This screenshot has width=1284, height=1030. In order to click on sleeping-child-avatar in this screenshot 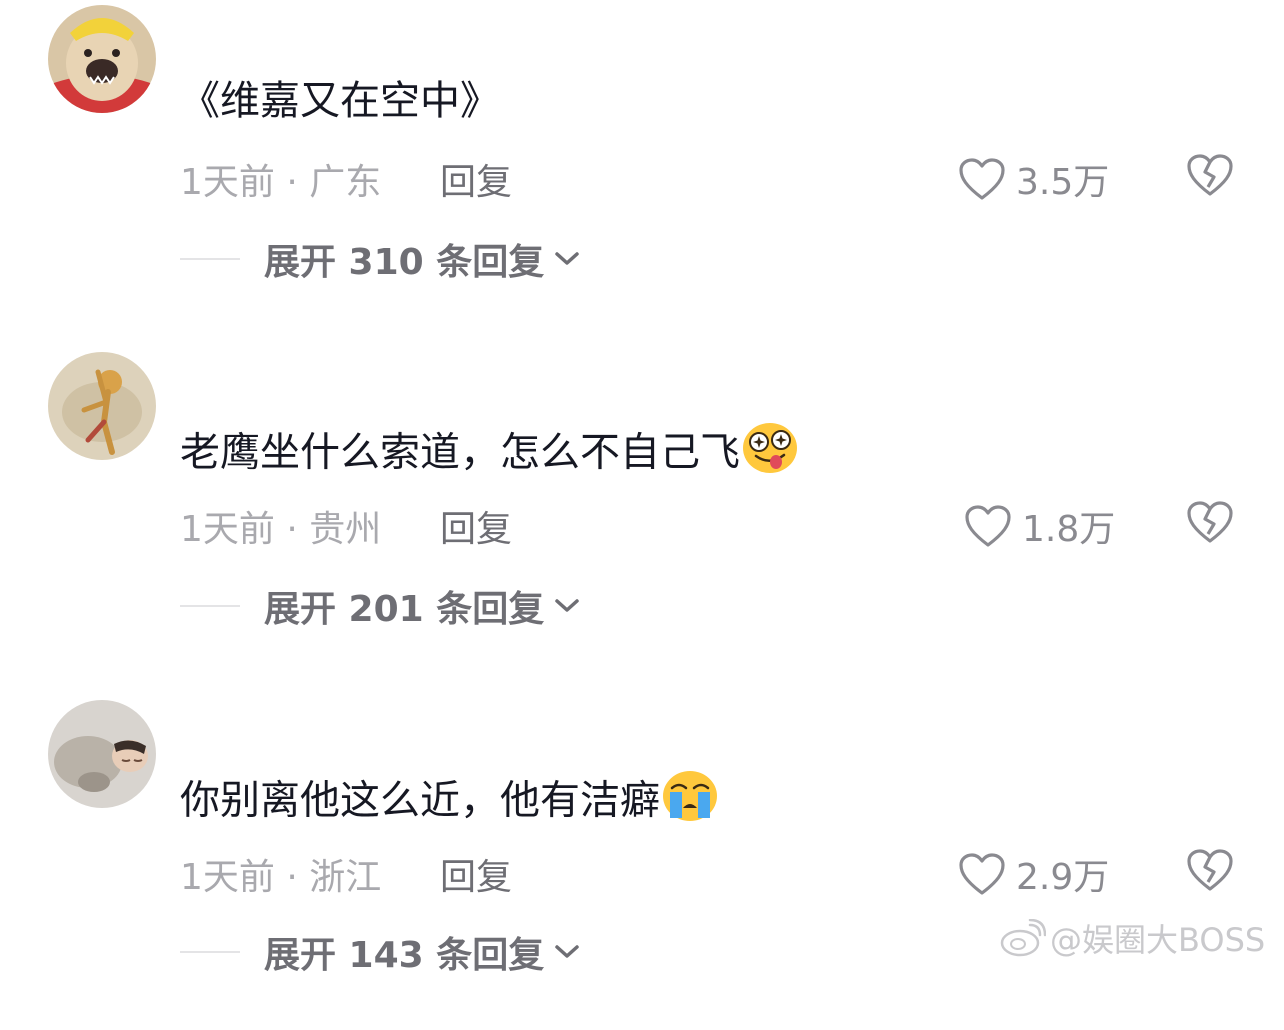, I will do `click(102, 754)`.